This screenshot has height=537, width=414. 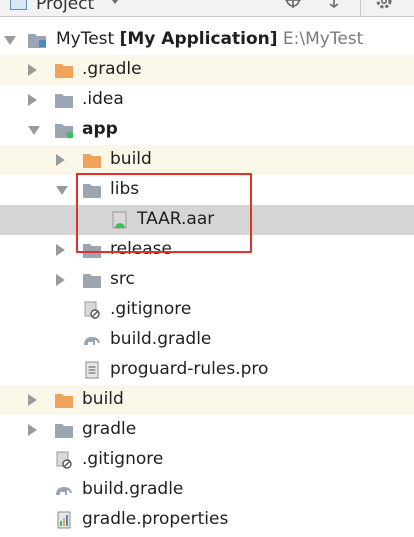 What do you see at coordinates (360, 8) in the screenshot?
I see `toolbar-separator` at bounding box center [360, 8].